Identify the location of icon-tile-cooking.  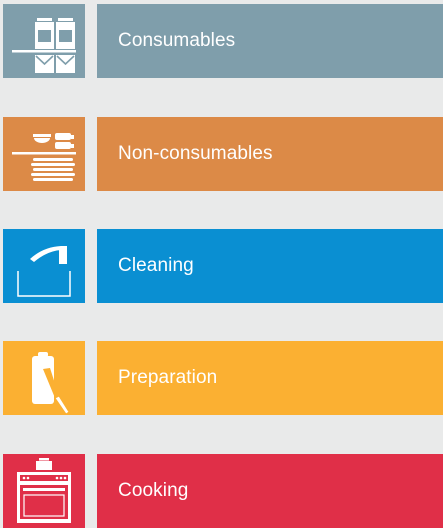
(44, 491).